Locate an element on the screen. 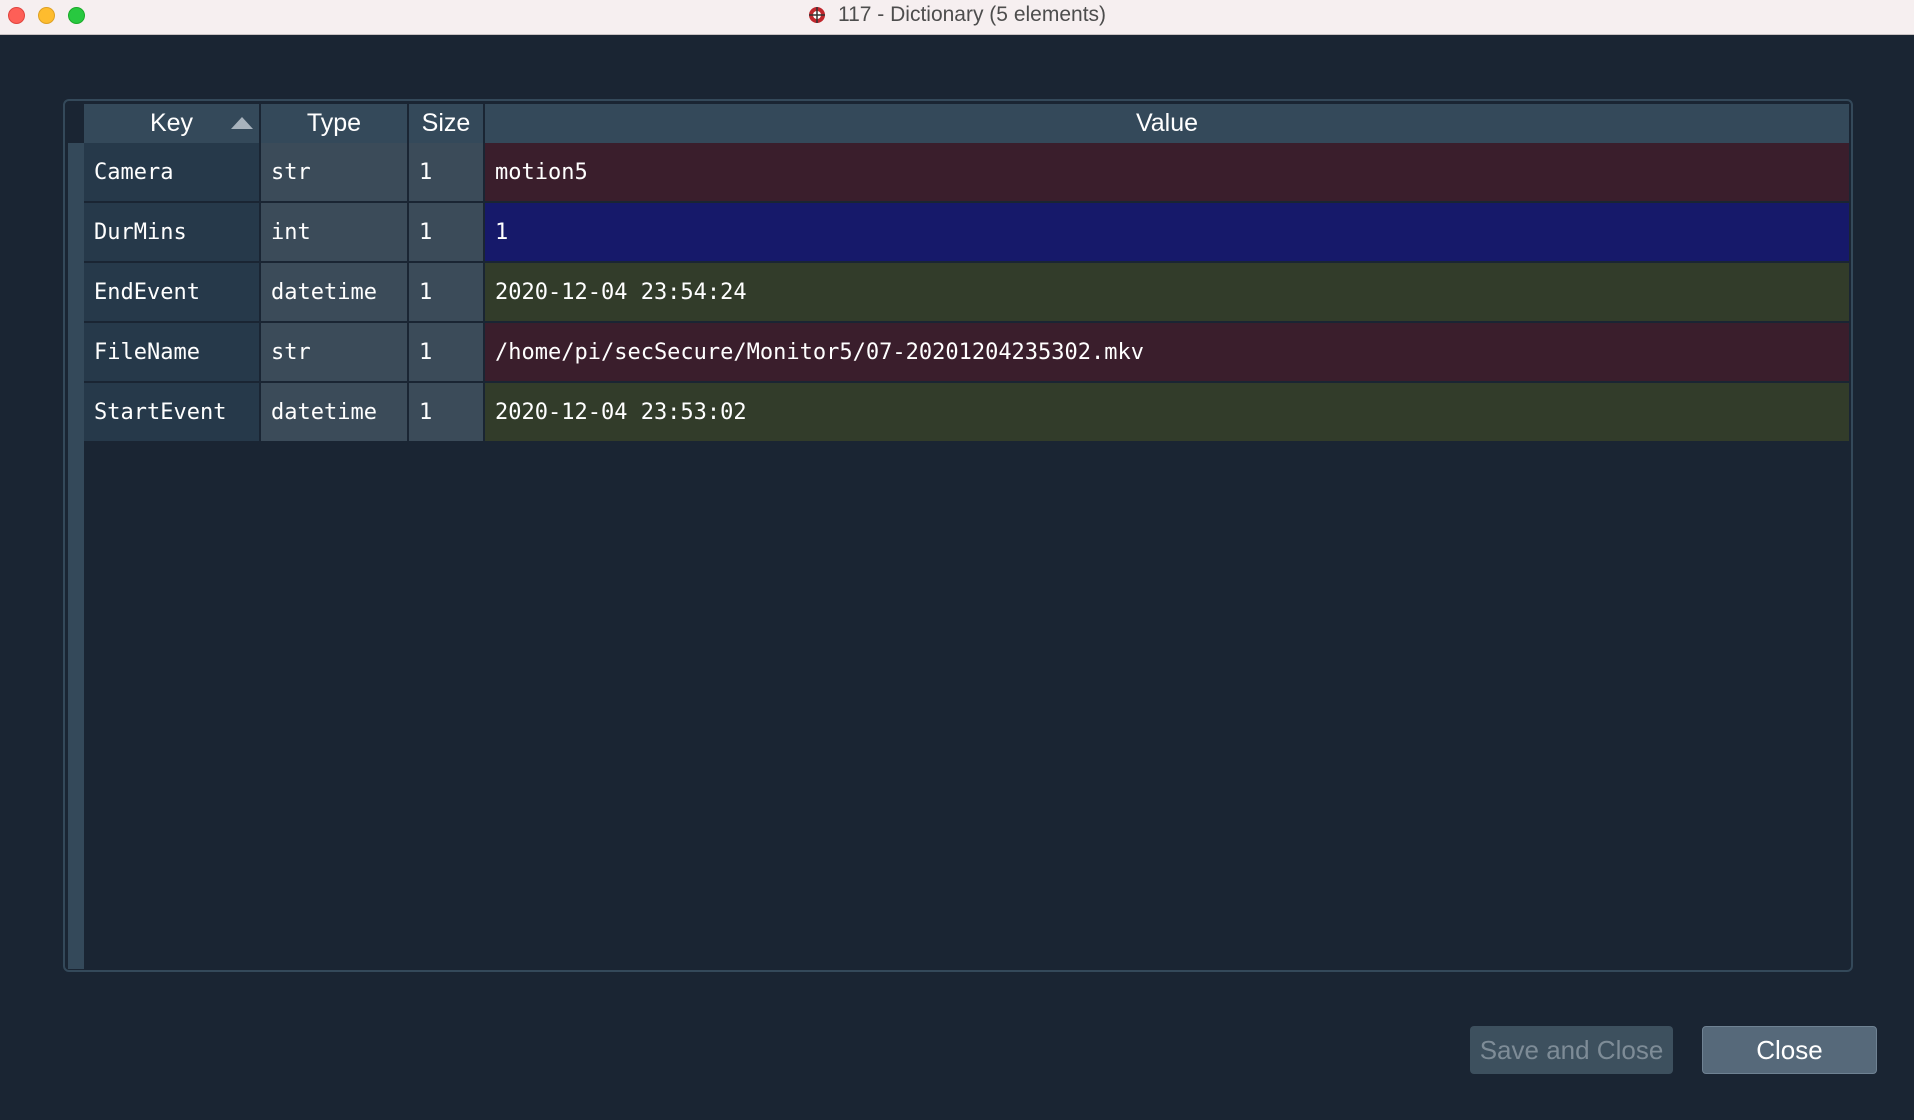  value-cell: motion5 is located at coordinates (1167, 172).